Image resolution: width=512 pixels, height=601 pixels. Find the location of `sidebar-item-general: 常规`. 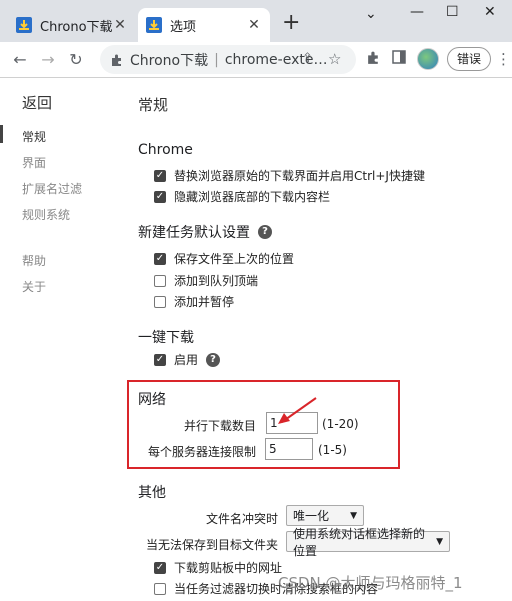

sidebar-item-general: 常规 is located at coordinates (34, 136).